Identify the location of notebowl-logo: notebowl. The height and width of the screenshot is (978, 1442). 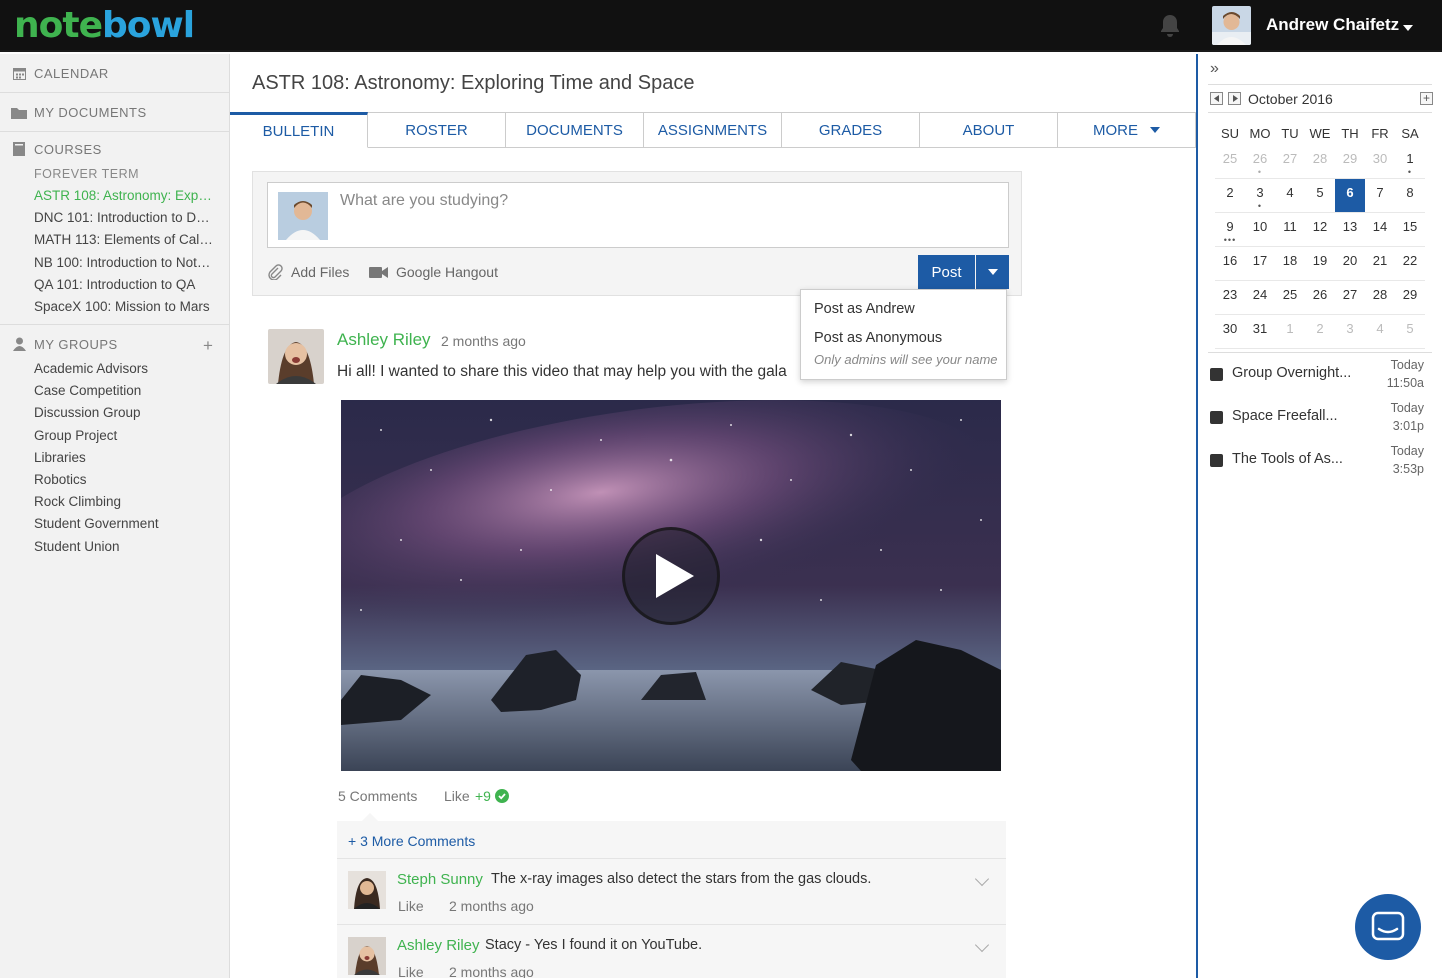
(104, 26).